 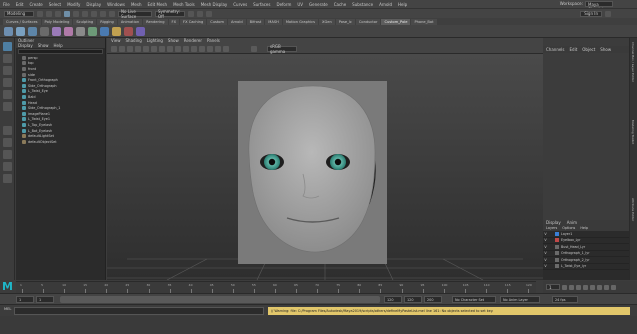 What do you see at coordinates (140, 31) in the screenshot?
I see `uv-editor-icon` at bounding box center [140, 31].